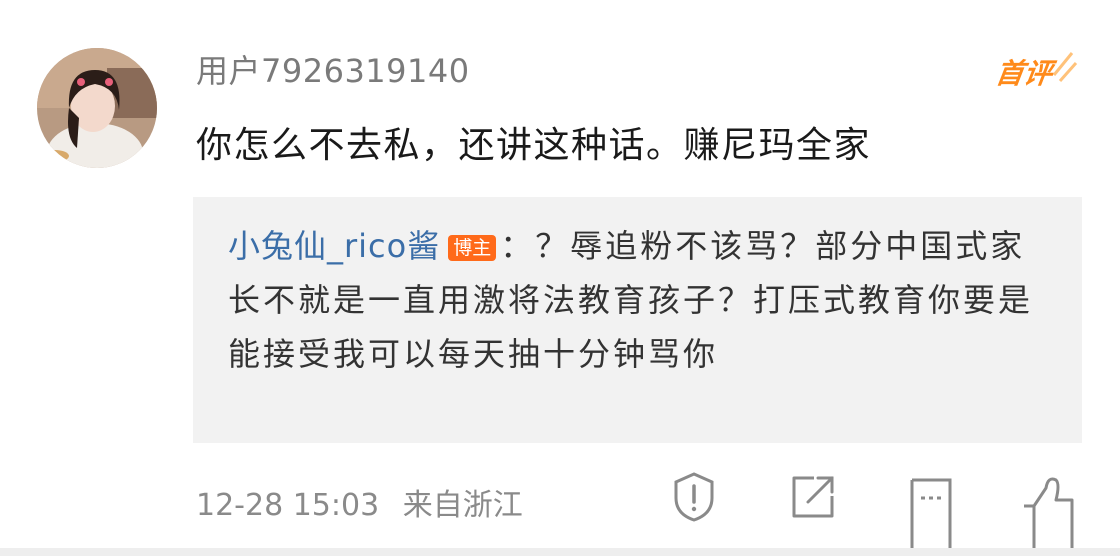  I want to click on blogger-tag: 博主, so click(472, 248).